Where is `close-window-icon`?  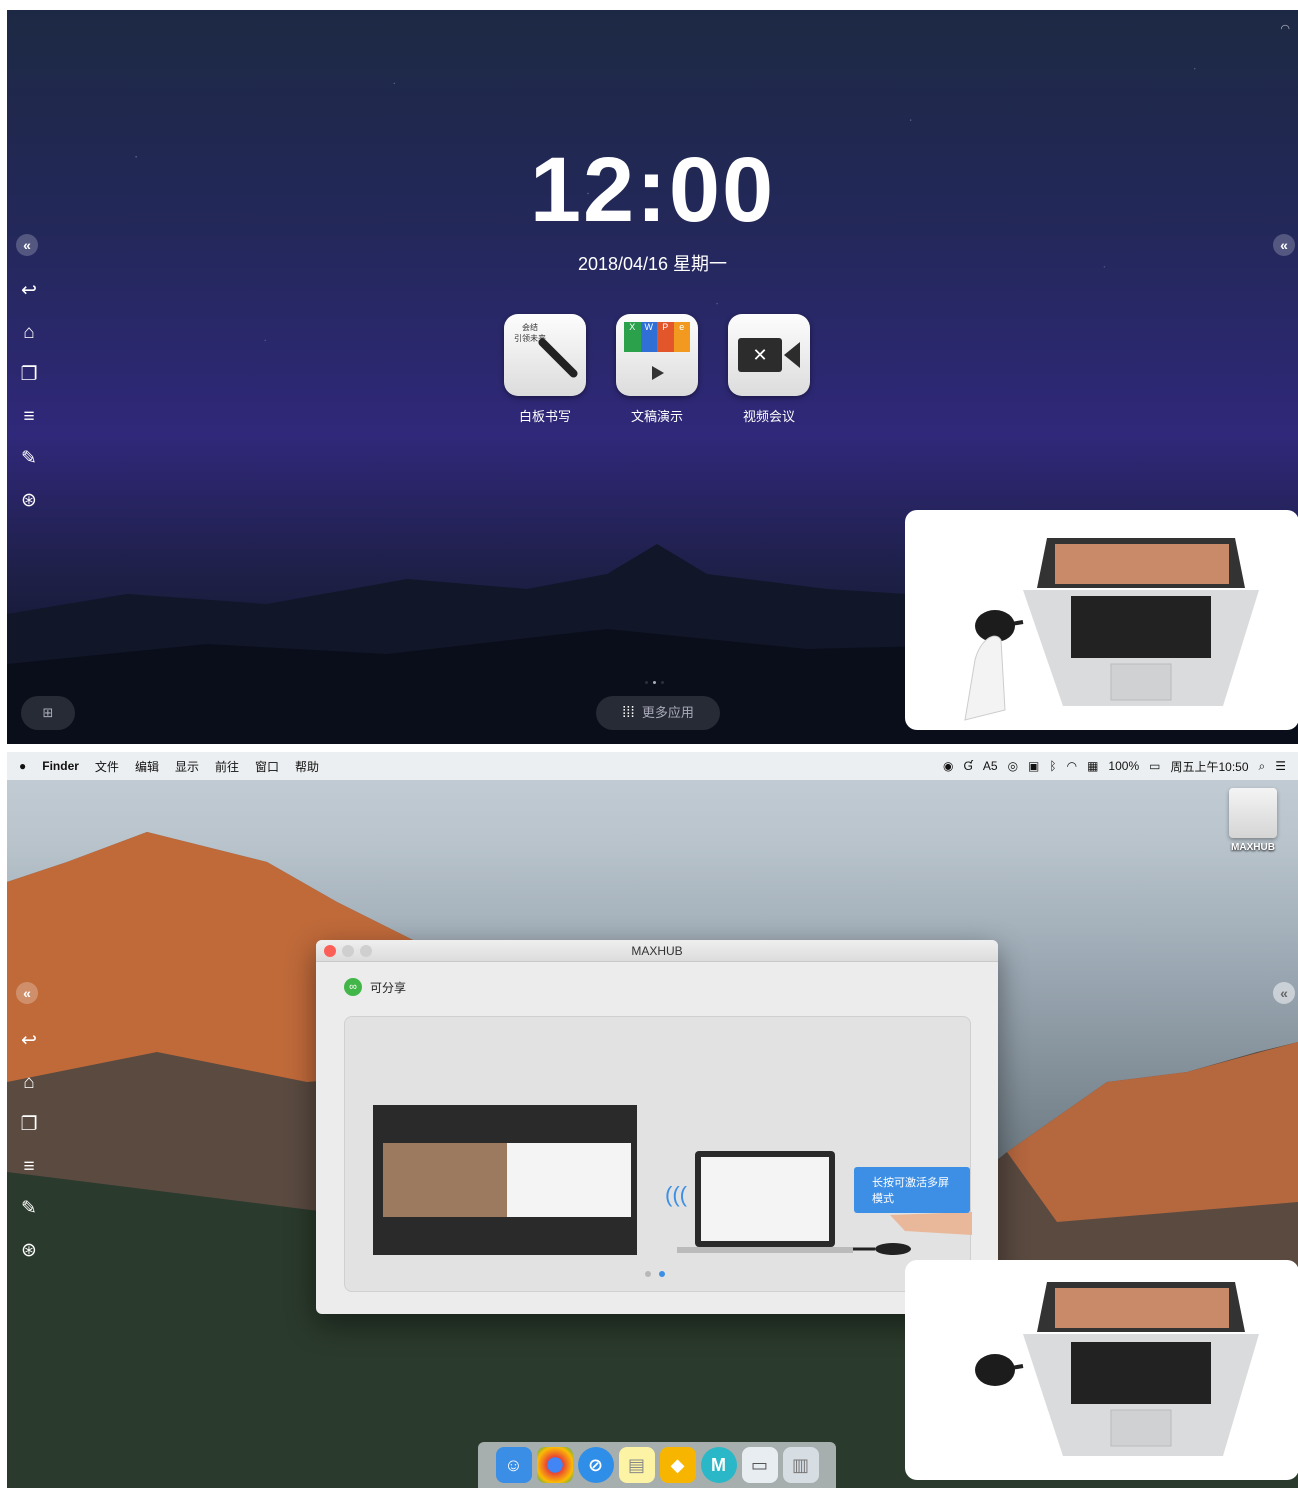 close-window-icon is located at coordinates (330, 951).